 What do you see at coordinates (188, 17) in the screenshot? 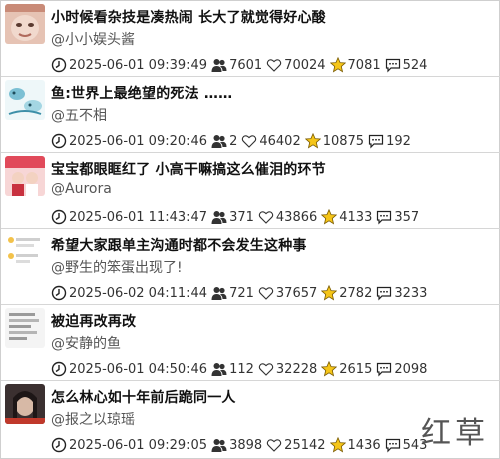
I see `post-title: 小时候看杂技是凑热闹 长大了就觉得好心酸` at bounding box center [188, 17].